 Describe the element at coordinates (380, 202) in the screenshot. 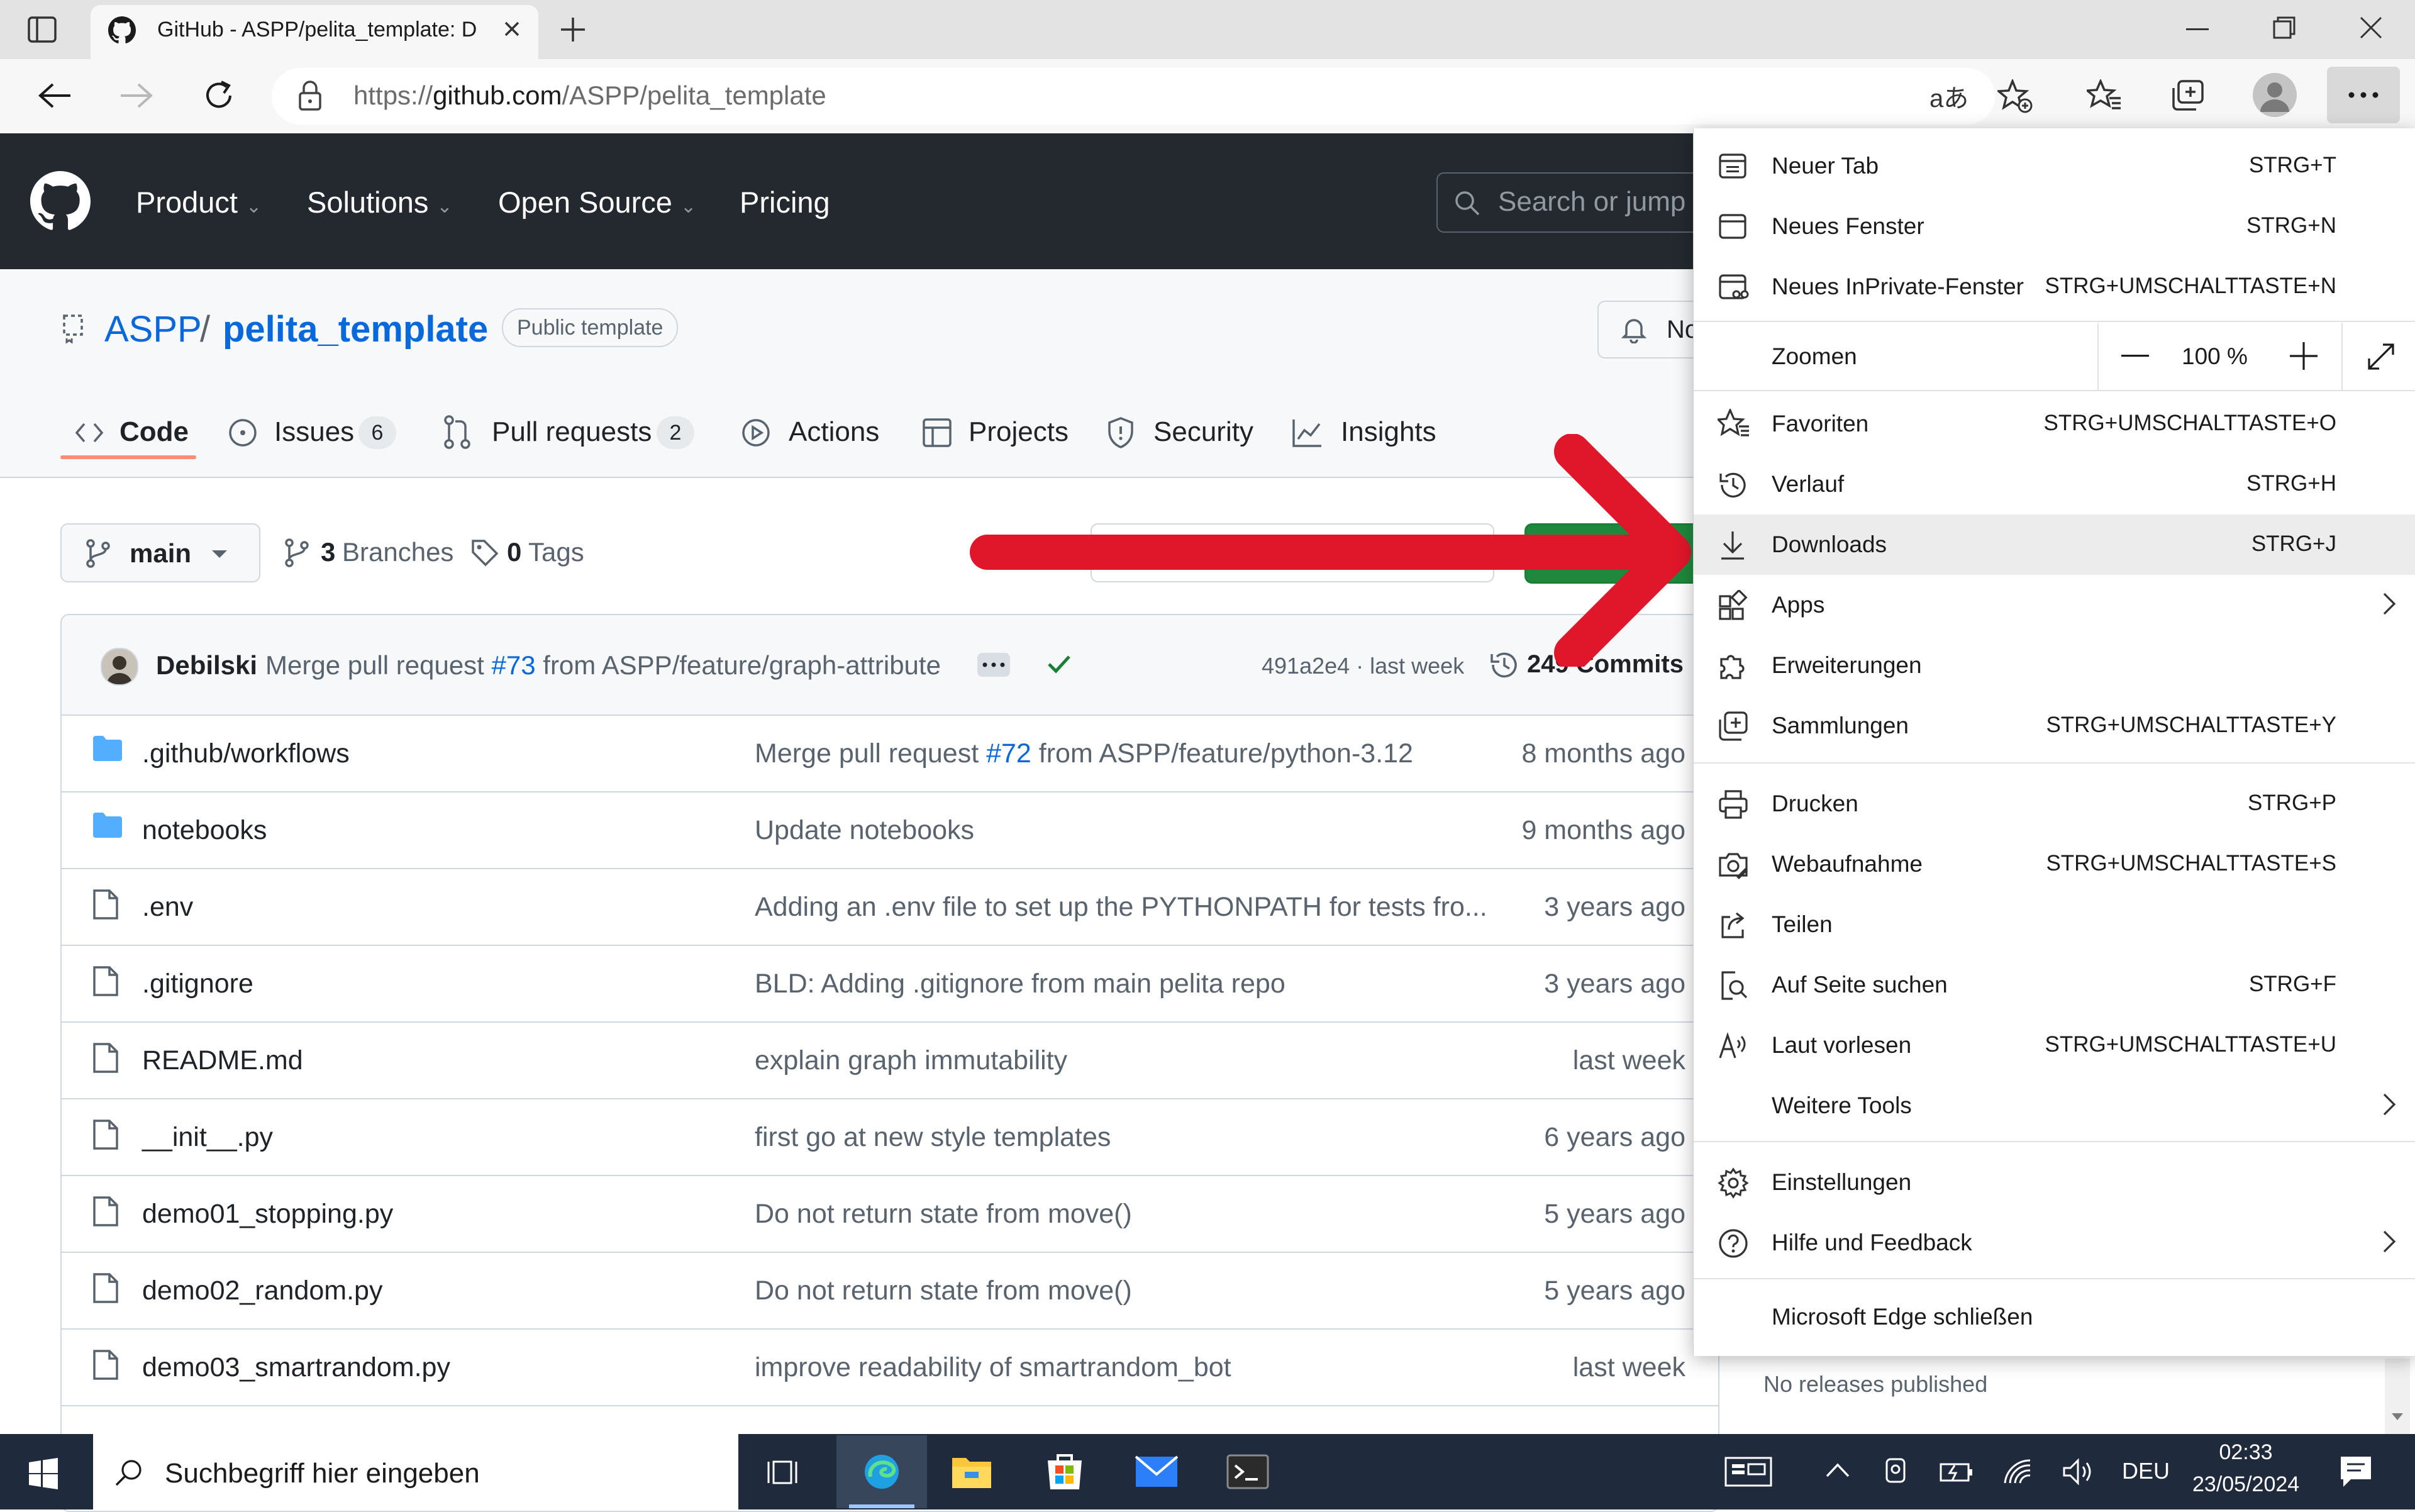

I see `nav-solutions: Solutions ⌄` at that location.